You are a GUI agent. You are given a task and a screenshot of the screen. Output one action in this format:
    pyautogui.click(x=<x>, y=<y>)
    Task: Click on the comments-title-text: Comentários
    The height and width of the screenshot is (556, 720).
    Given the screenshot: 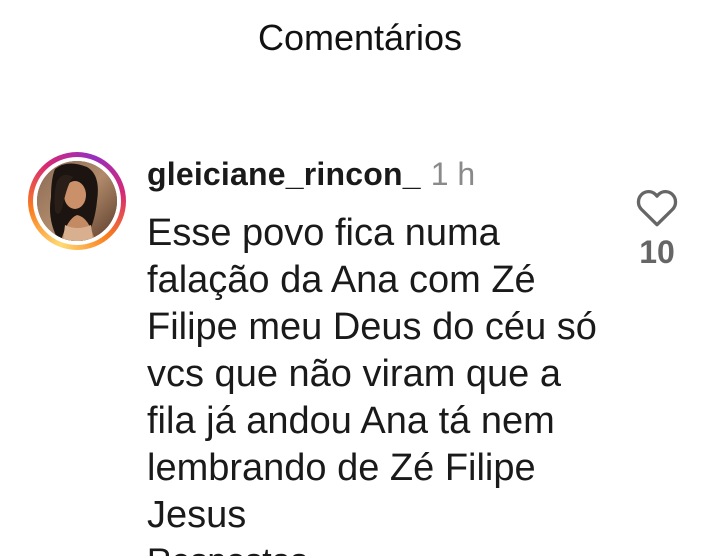 What is the action you would take?
    pyautogui.click(x=360, y=37)
    